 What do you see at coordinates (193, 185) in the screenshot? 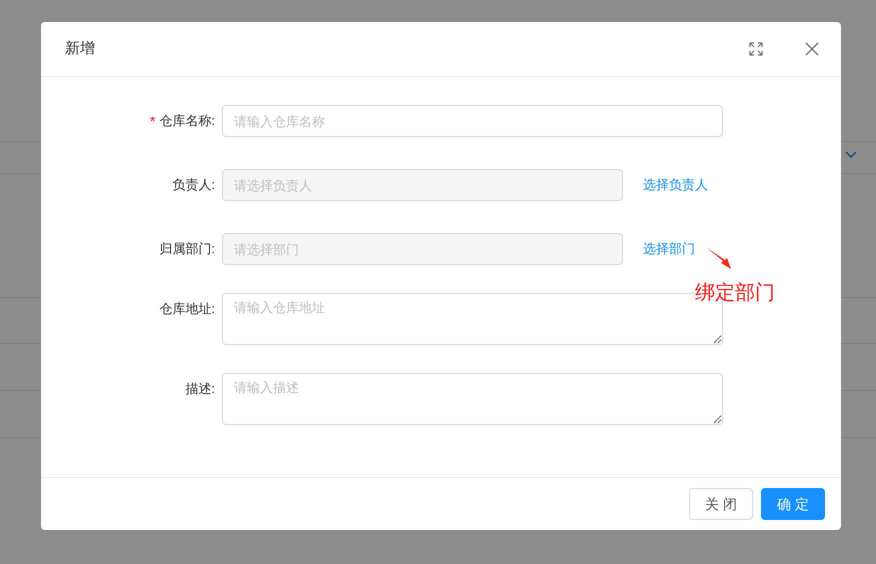
I see `field-label: 负责人:` at bounding box center [193, 185].